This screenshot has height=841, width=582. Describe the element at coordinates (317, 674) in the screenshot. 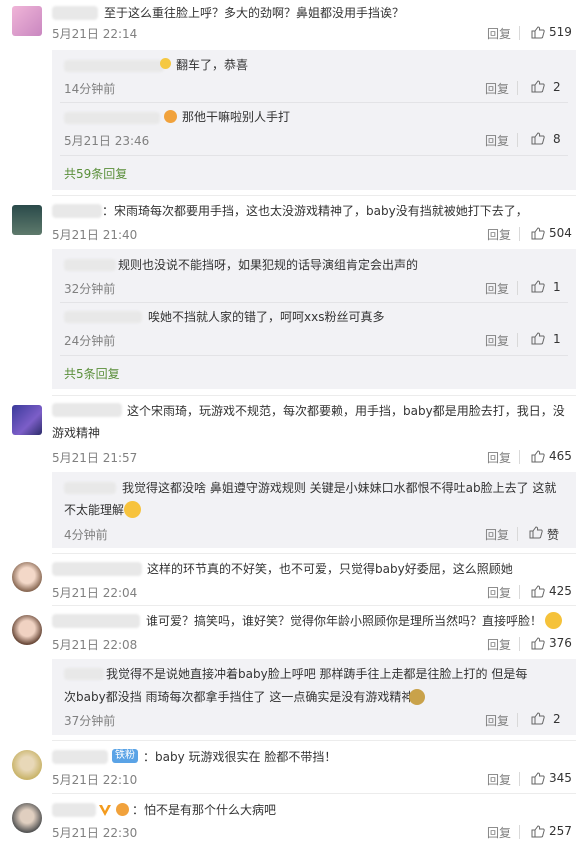

I see `reply-text: 我觉得不是说她直接冲着baby脸上呼吧 那样踌手往上走都是往脸上打的 但是每` at that location.